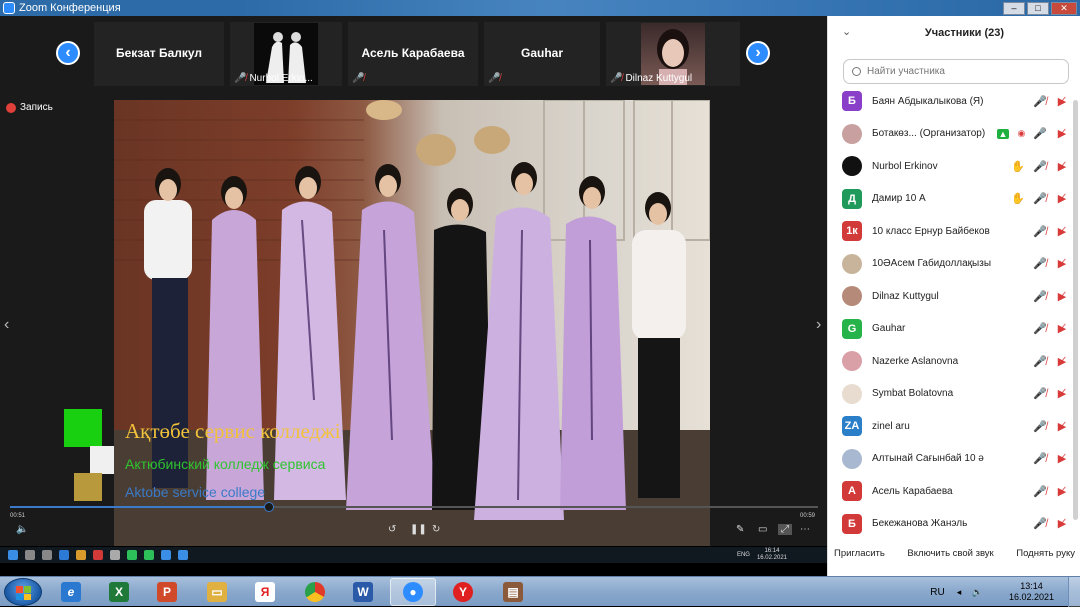 This screenshot has width=1080, height=607. Describe the element at coordinates (268, 507) in the screenshot. I see `progress-knob` at that location.